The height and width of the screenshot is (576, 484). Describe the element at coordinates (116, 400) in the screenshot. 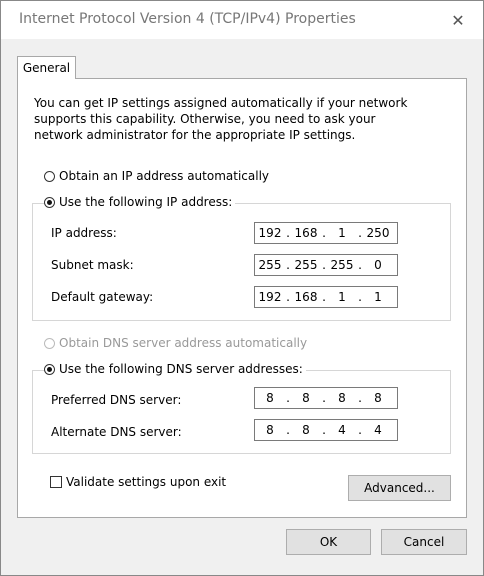

I see `preferred-dns-label: Preferred DNS server:` at that location.